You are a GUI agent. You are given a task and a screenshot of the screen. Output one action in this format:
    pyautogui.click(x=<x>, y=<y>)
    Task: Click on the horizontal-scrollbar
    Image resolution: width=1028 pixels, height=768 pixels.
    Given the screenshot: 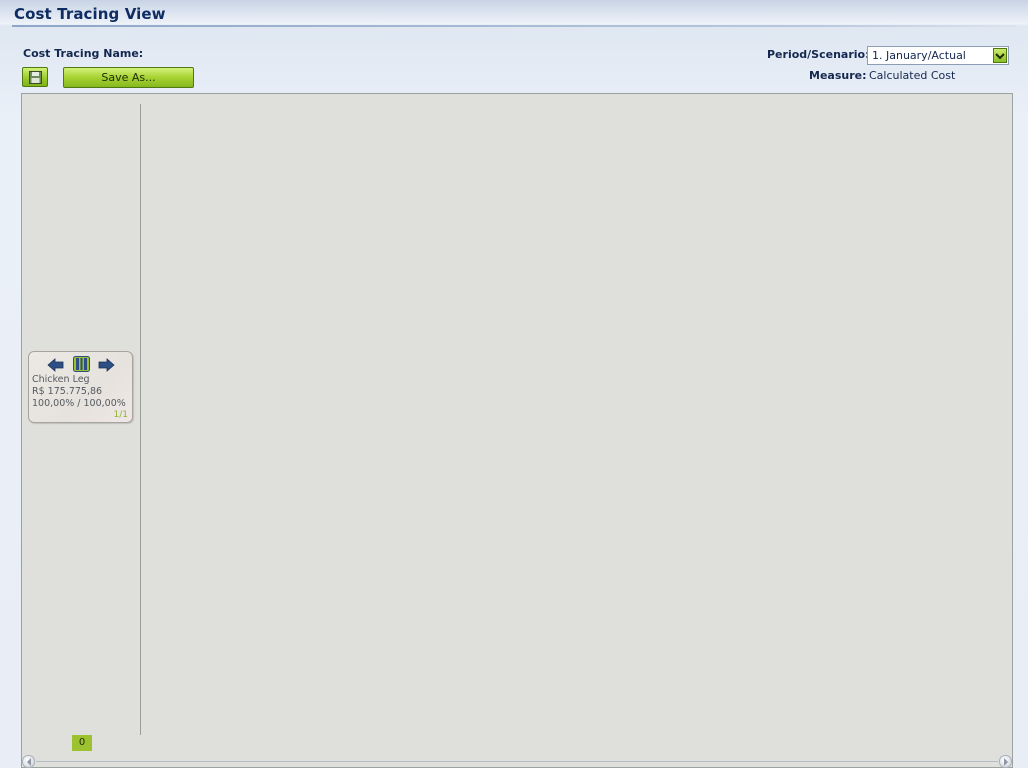 What is the action you would take?
    pyautogui.click(x=517, y=761)
    